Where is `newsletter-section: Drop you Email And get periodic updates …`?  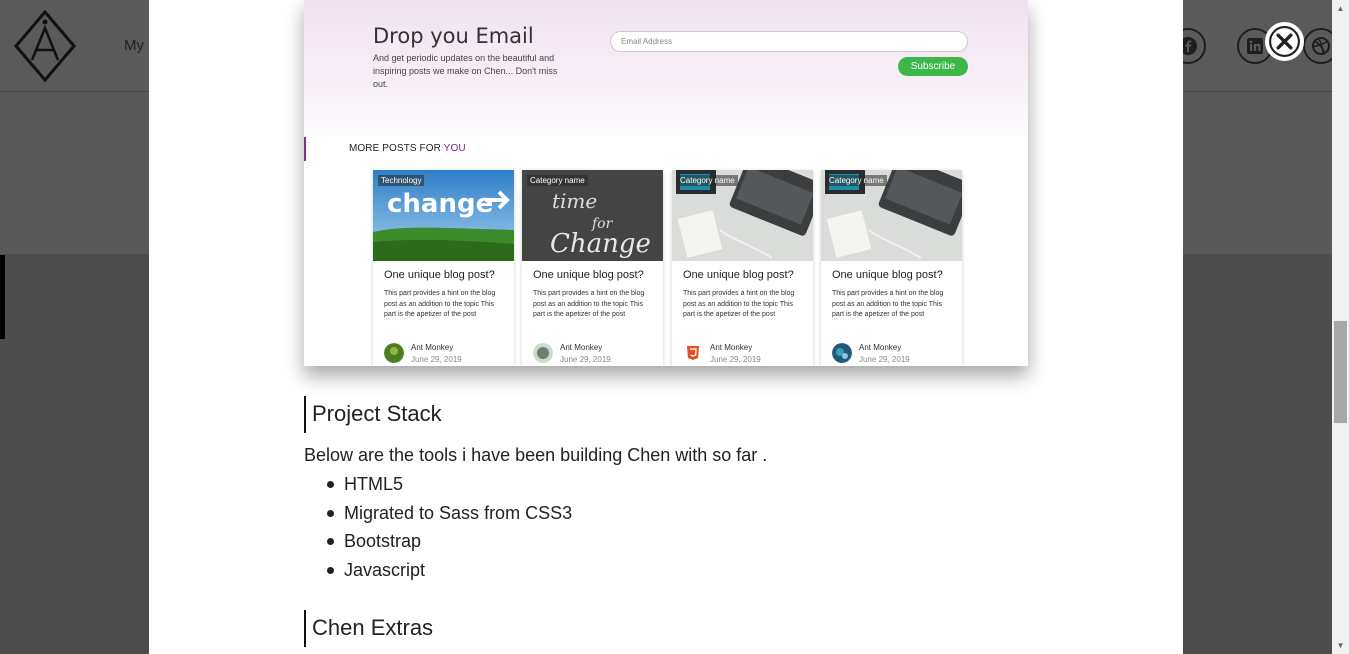
newsletter-section: Drop you Email And get periodic updates … is located at coordinates (666, 68).